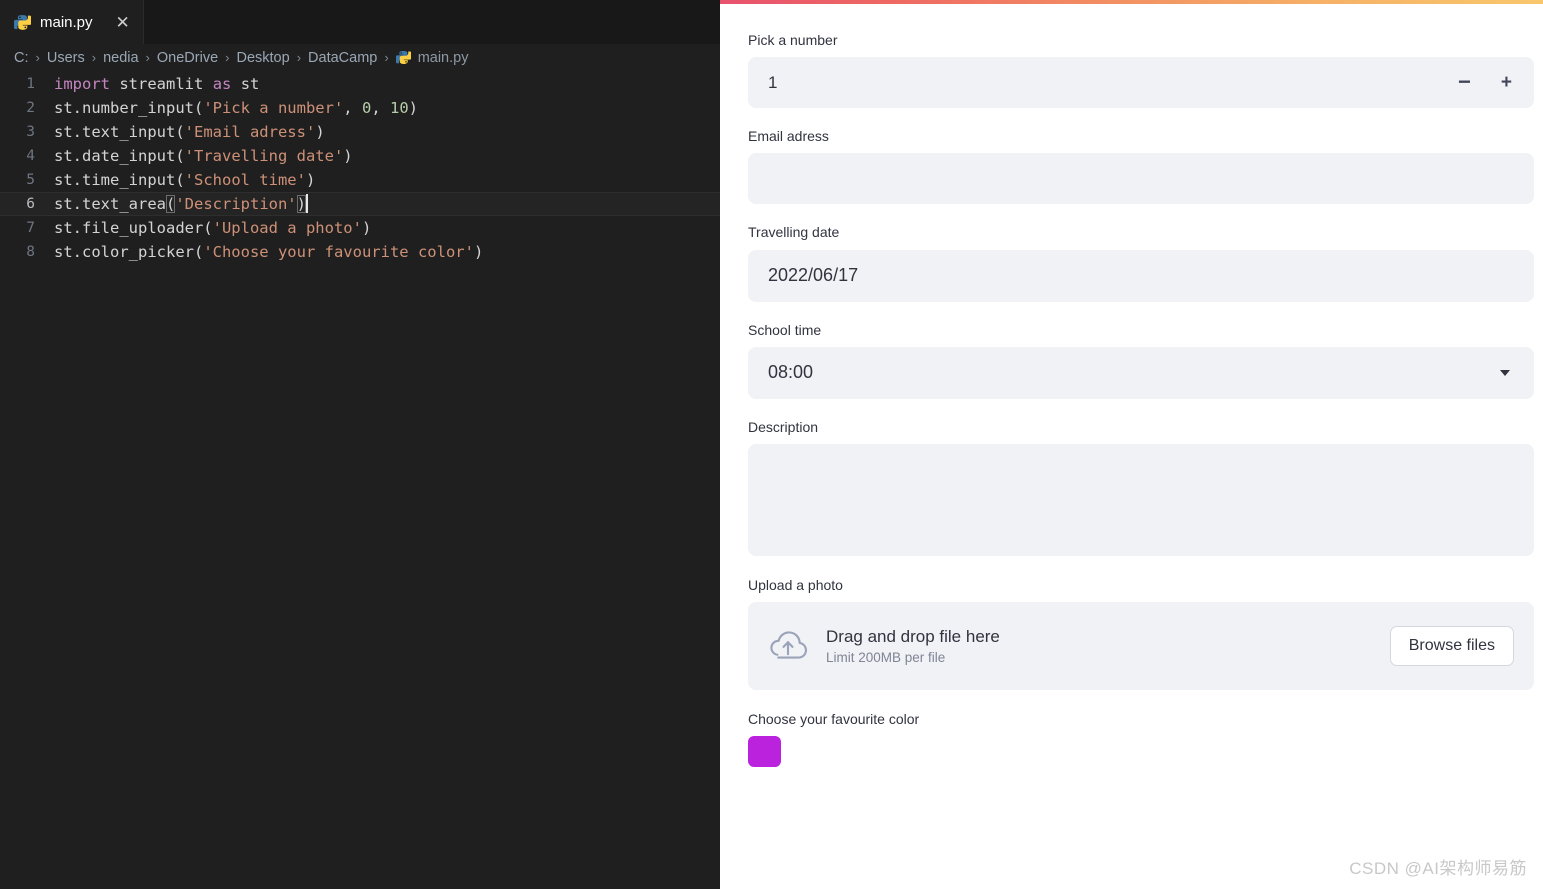  Describe the element at coordinates (110, 204) in the screenshot. I see `code-token: st.text_area` at that location.